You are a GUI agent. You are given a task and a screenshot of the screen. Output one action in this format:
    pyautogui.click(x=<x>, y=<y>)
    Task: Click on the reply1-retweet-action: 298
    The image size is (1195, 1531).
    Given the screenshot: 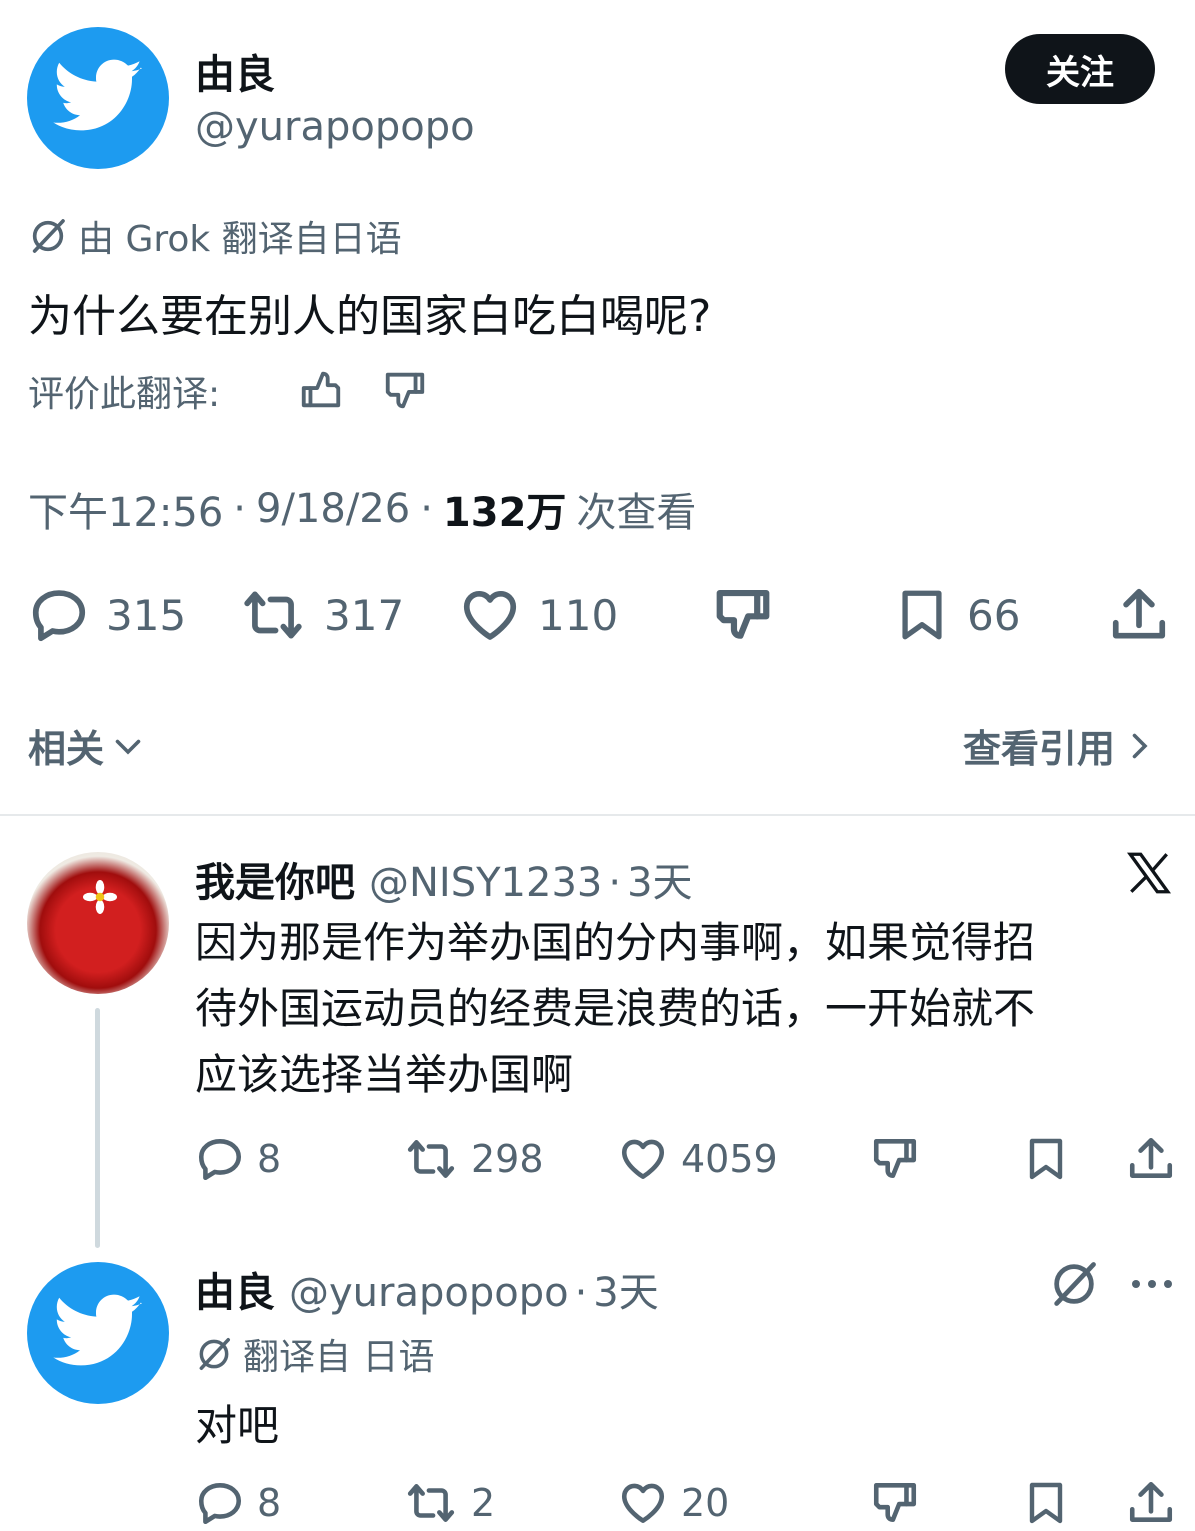 What is the action you would take?
    pyautogui.click(x=473, y=1159)
    